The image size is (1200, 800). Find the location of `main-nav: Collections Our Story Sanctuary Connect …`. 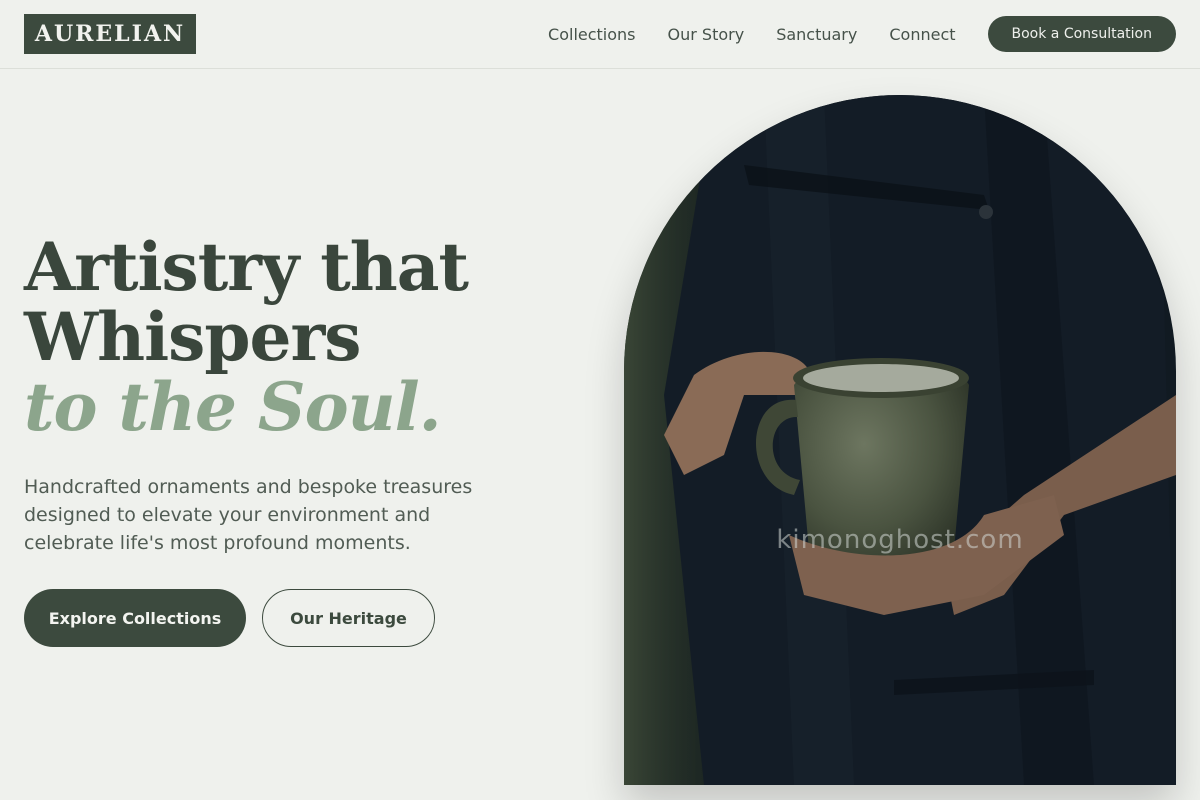

main-nav: Collections Our Story Sanctuary Connect … is located at coordinates (862, 34).